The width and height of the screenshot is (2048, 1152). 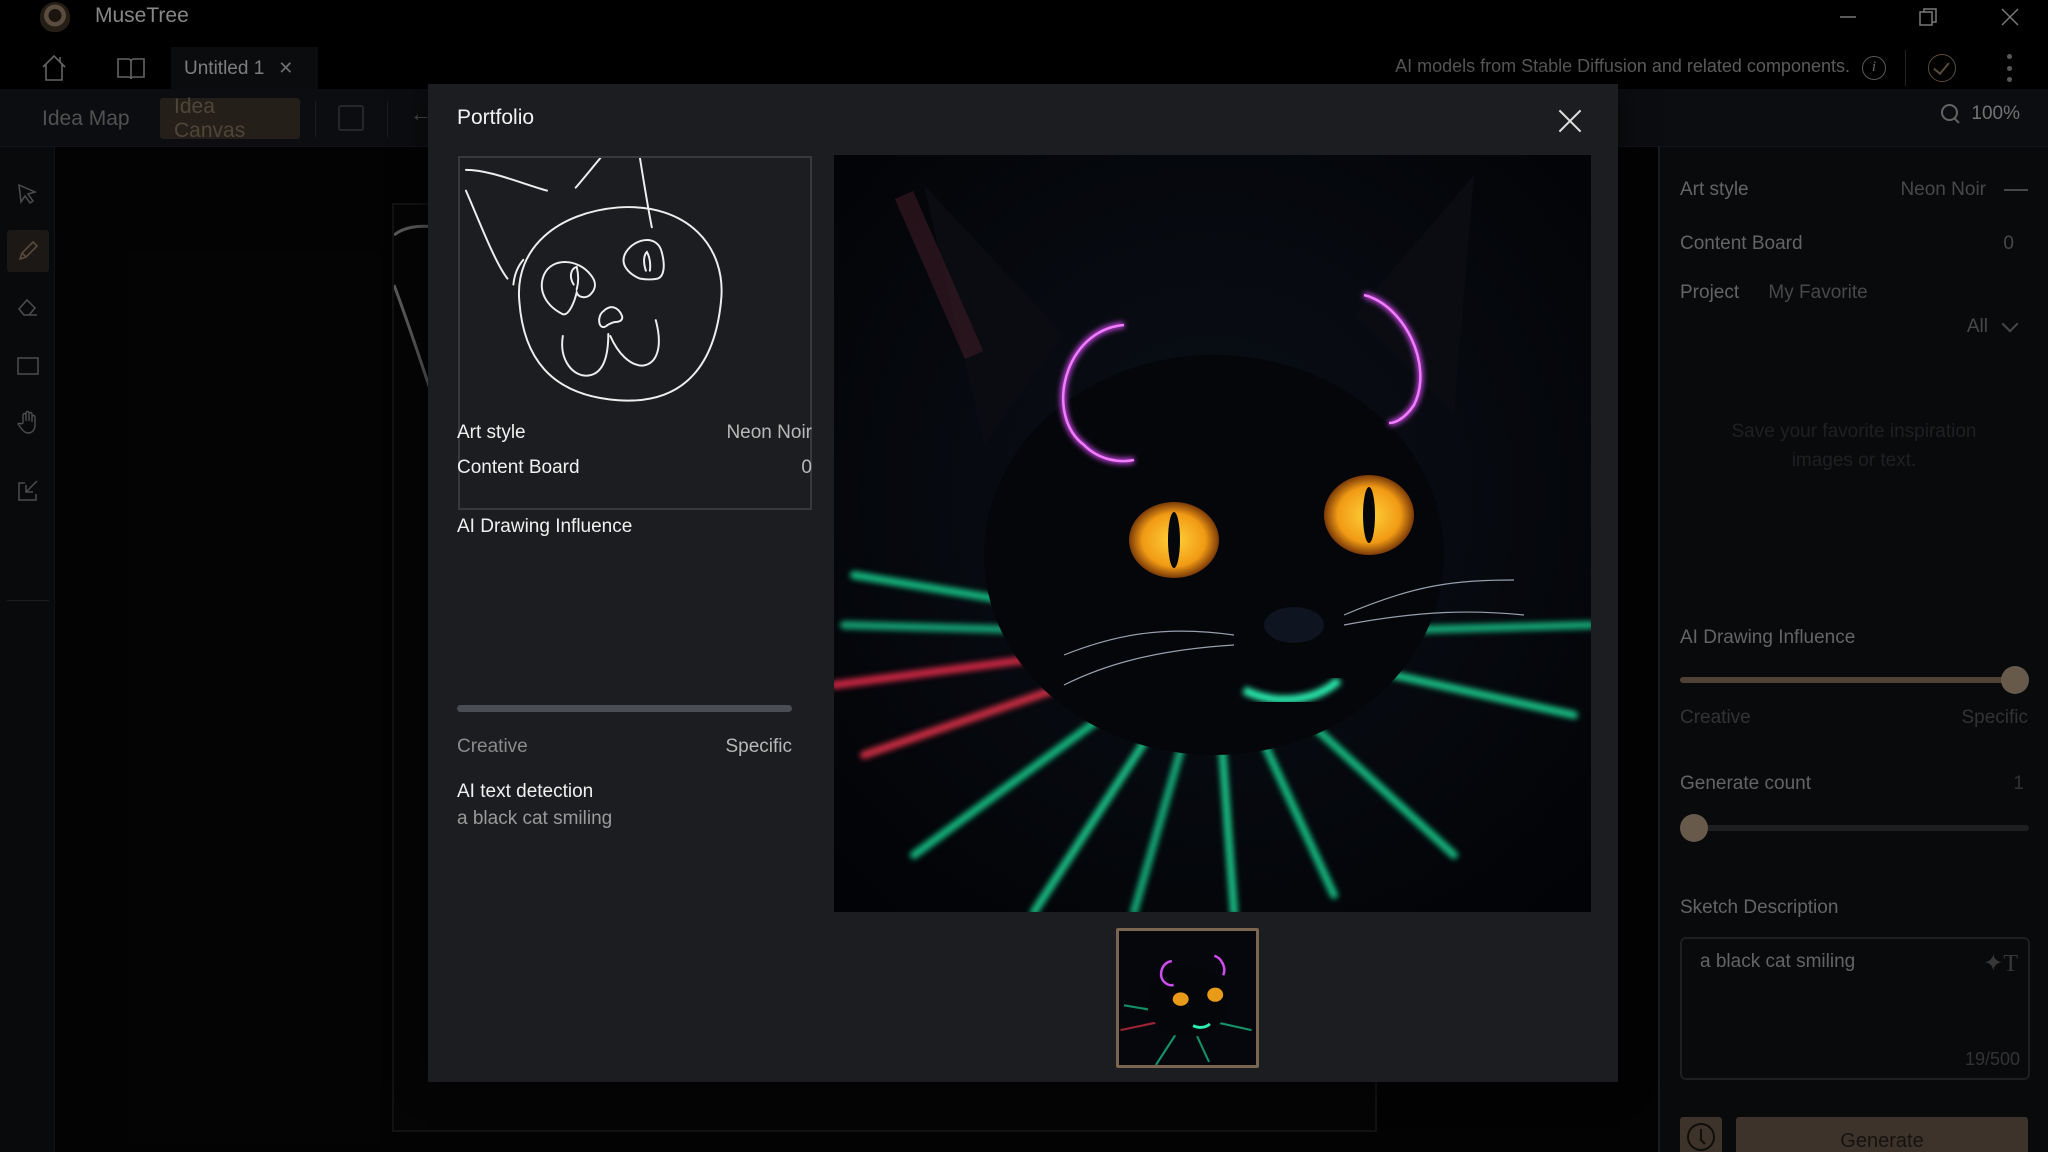 I want to click on minimize-icon, so click(x=1848, y=17).